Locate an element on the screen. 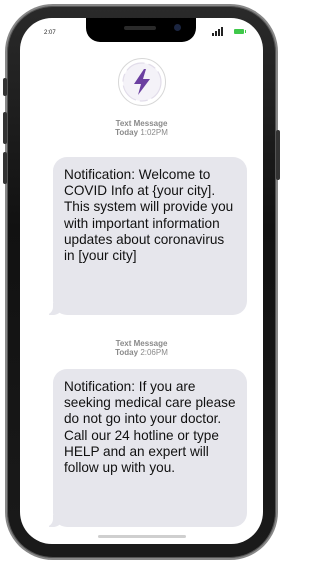 This screenshot has width=320, height=562. speaker-grille is located at coordinates (140, 28).